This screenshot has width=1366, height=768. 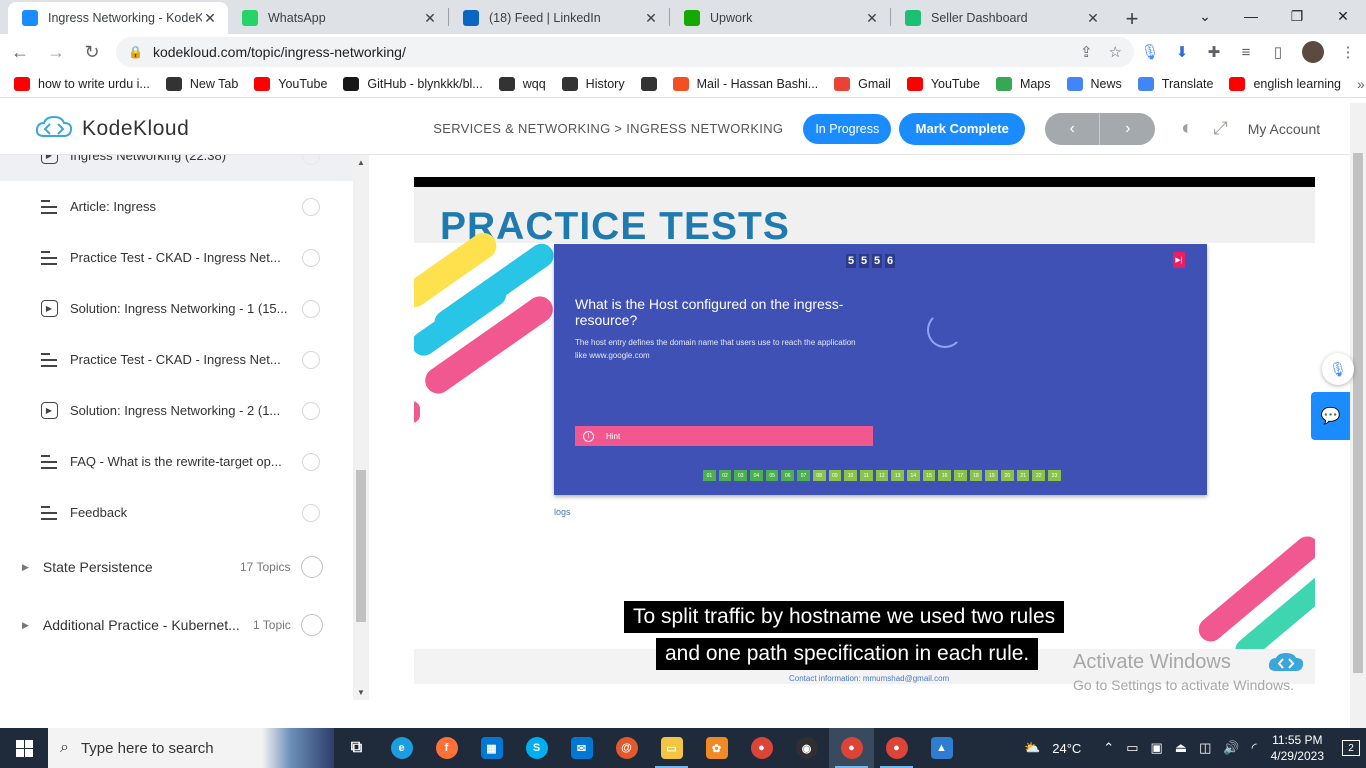 I want to click on side-panel-icon: ▯, so click(x=1278, y=52).